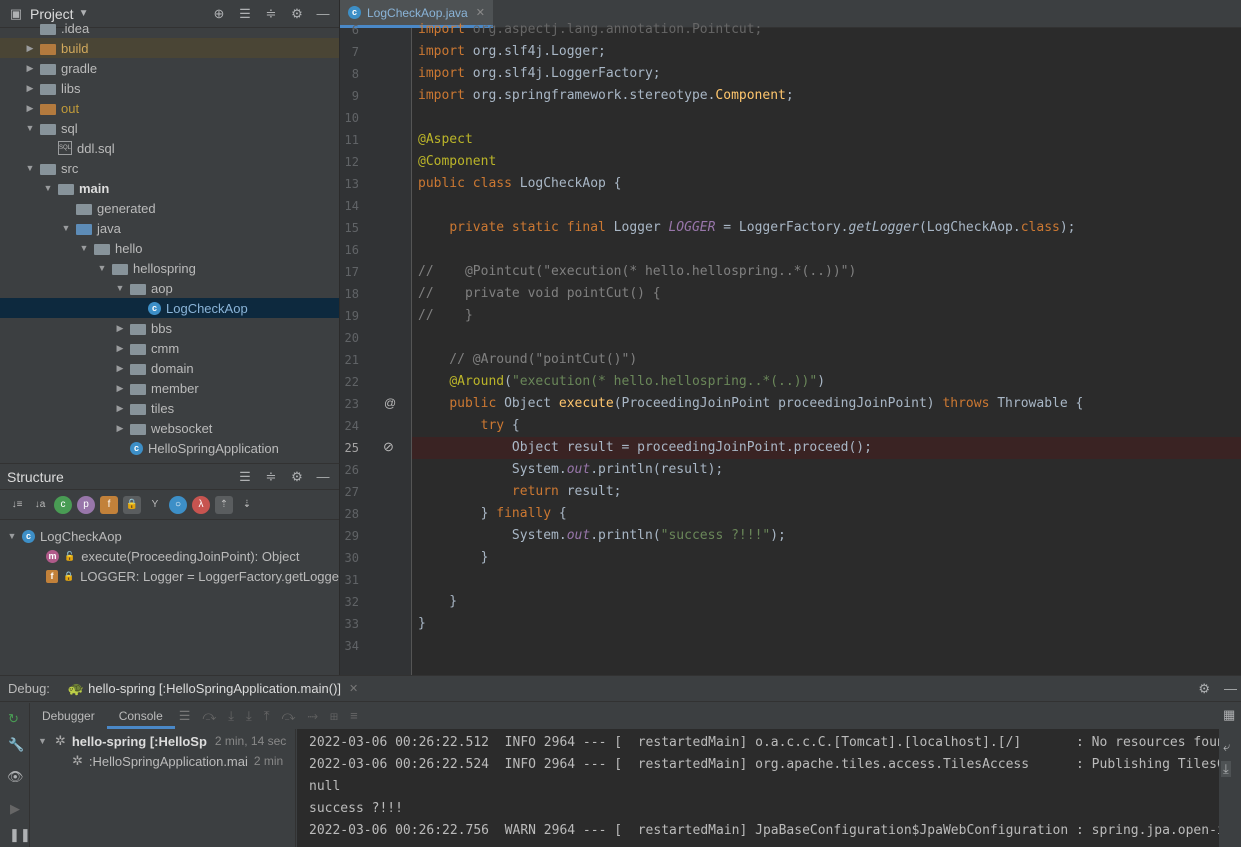 This screenshot has width=1241, height=847. What do you see at coordinates (132, 504) in the screenshot?
I see `show-non-public-icon: 🔒` at bounding box center [132, 504].